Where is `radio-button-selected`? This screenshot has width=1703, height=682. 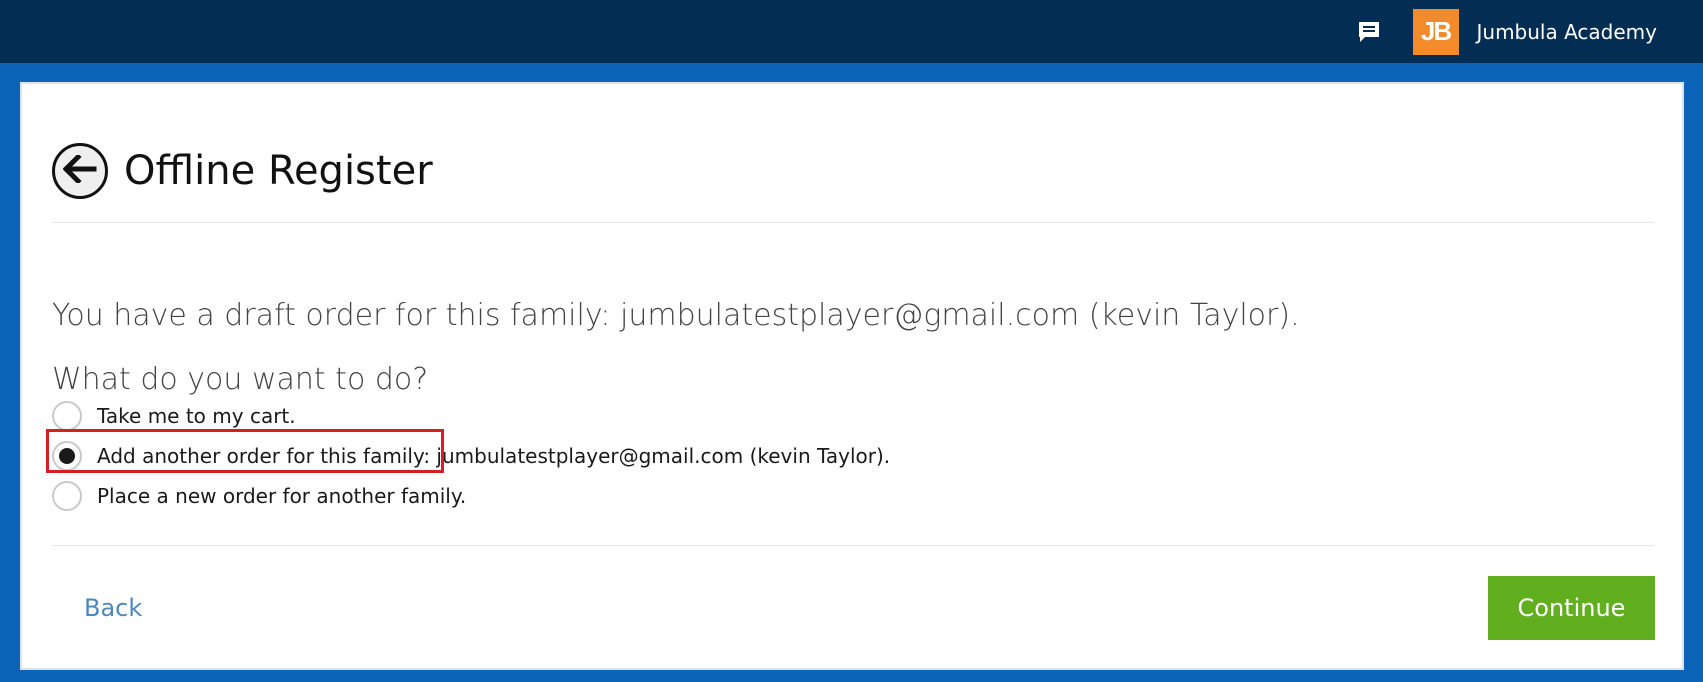 radio-button-selected is located at coordinates (67, 456).